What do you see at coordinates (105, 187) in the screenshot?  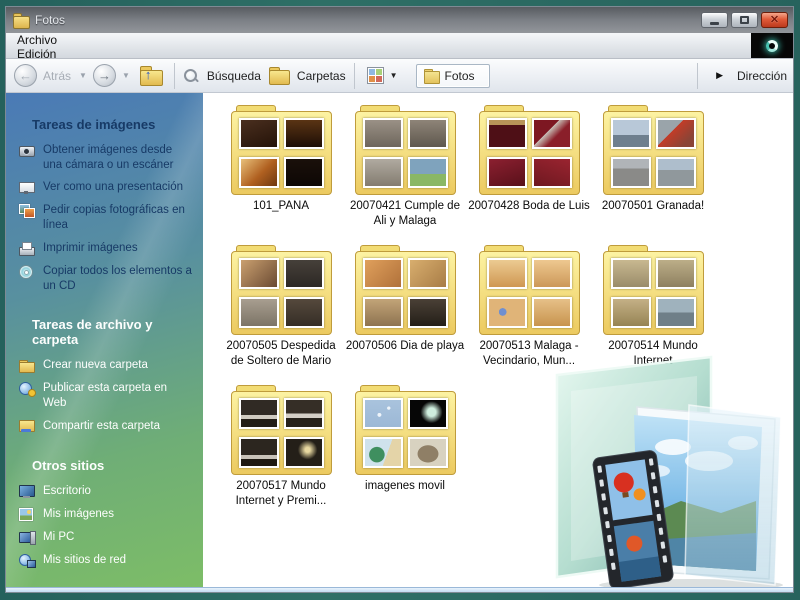 I see `task-item: Ver como una presentación` at bounding box center [105, 187].